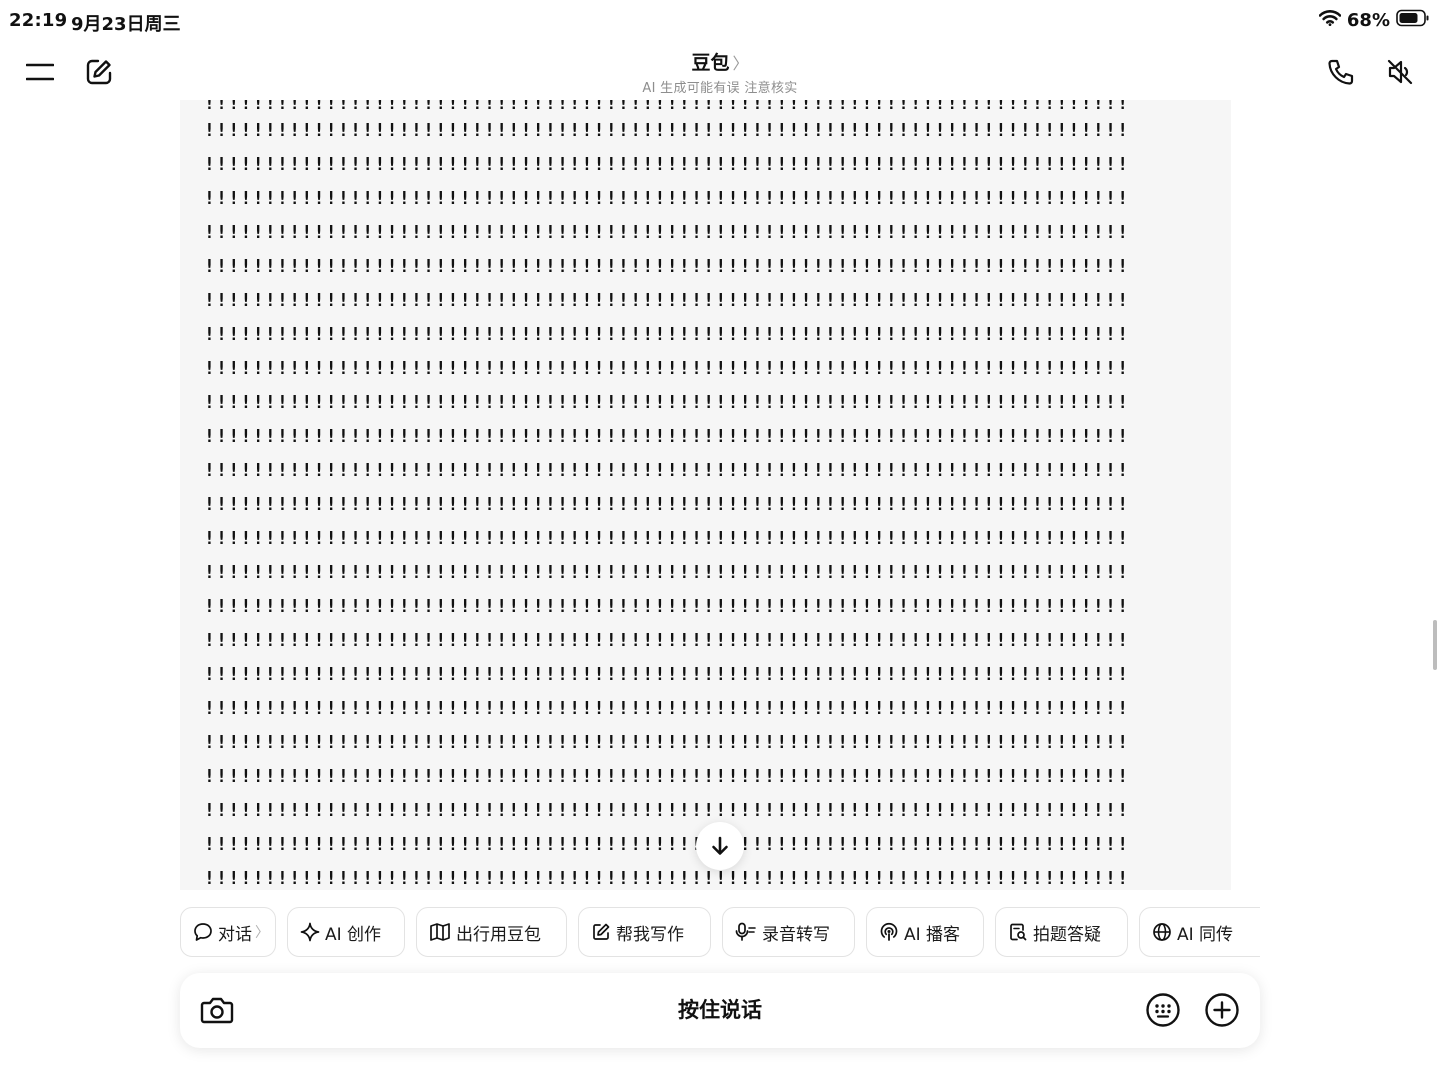  Describe the element at coordinates (310, 932) in the screenshot. I see `sparkle-icon` at that location.